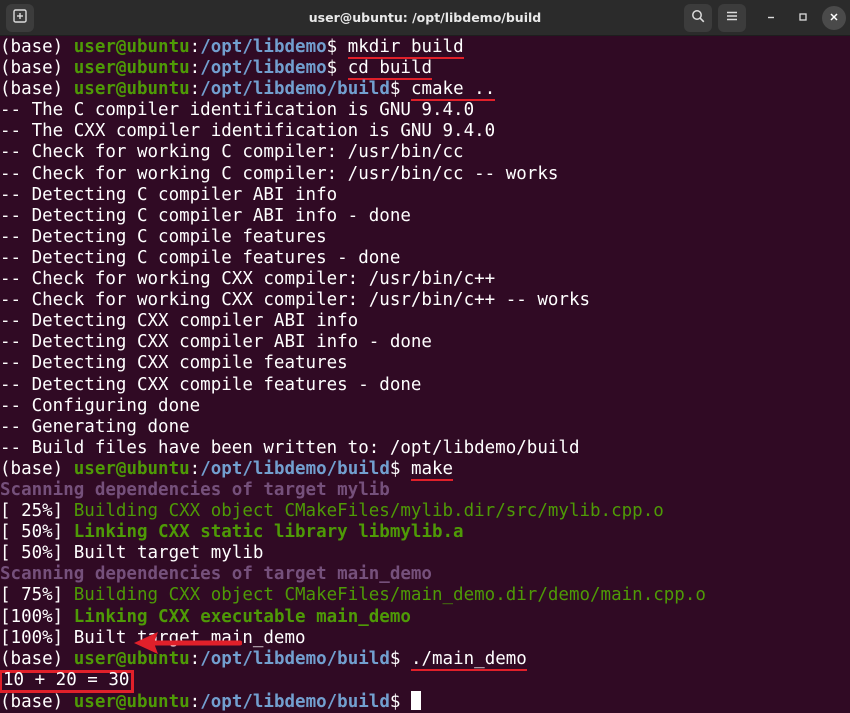 The image size is (850, 713). I want to click on search-button, so click(698, 18).